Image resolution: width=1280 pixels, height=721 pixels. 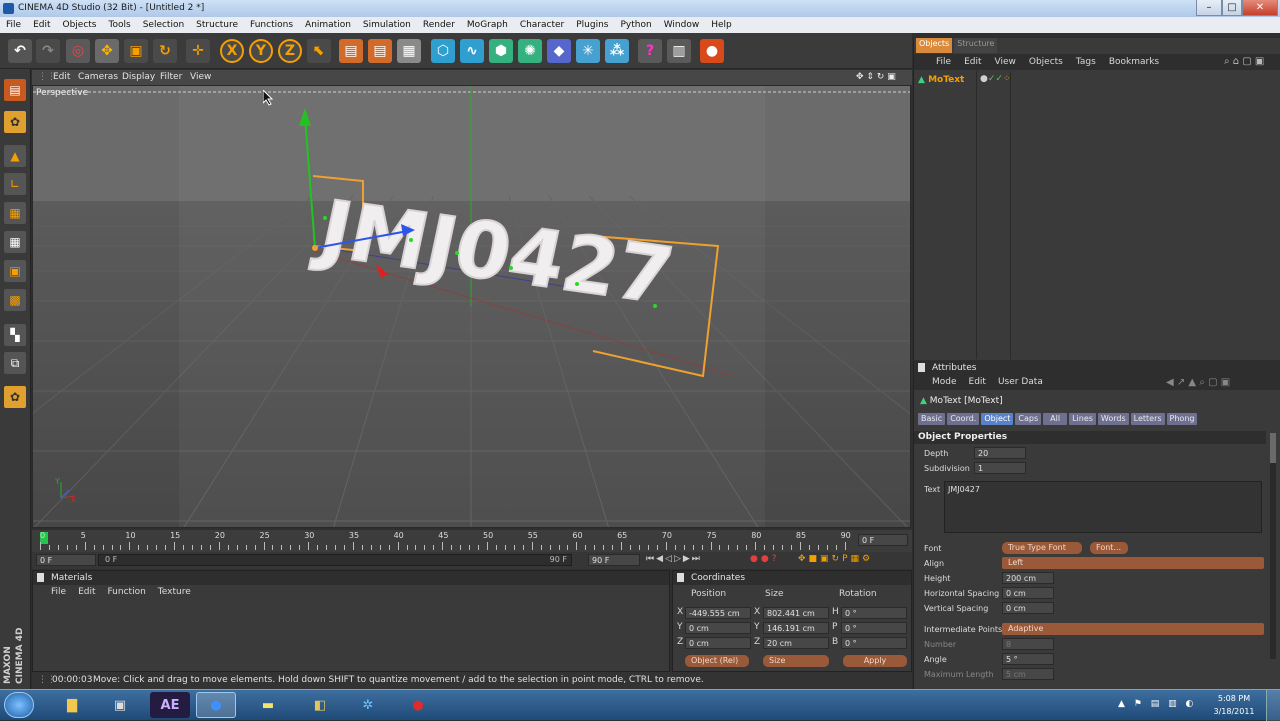 What do you see at coordinates (977, 382) in the screenshot?
I see `attr-menu-edit: Edit` at bounding box center [977, 382].